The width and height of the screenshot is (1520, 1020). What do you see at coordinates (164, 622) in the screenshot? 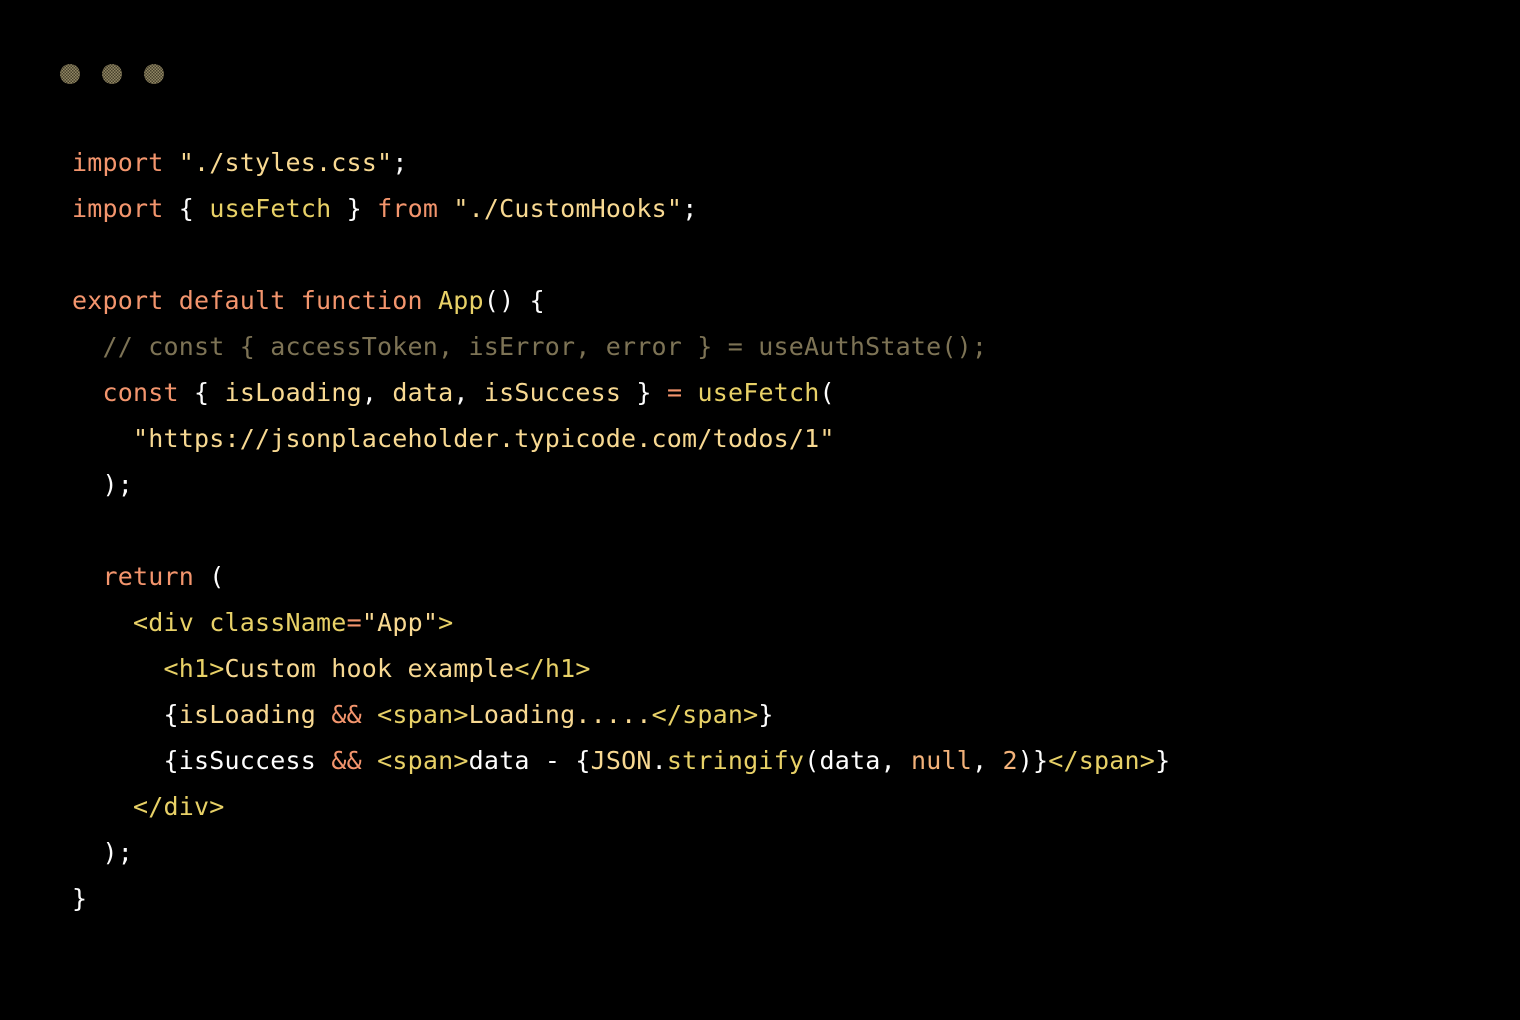
I see `code-token: <div` at bounding box center [164, 622].